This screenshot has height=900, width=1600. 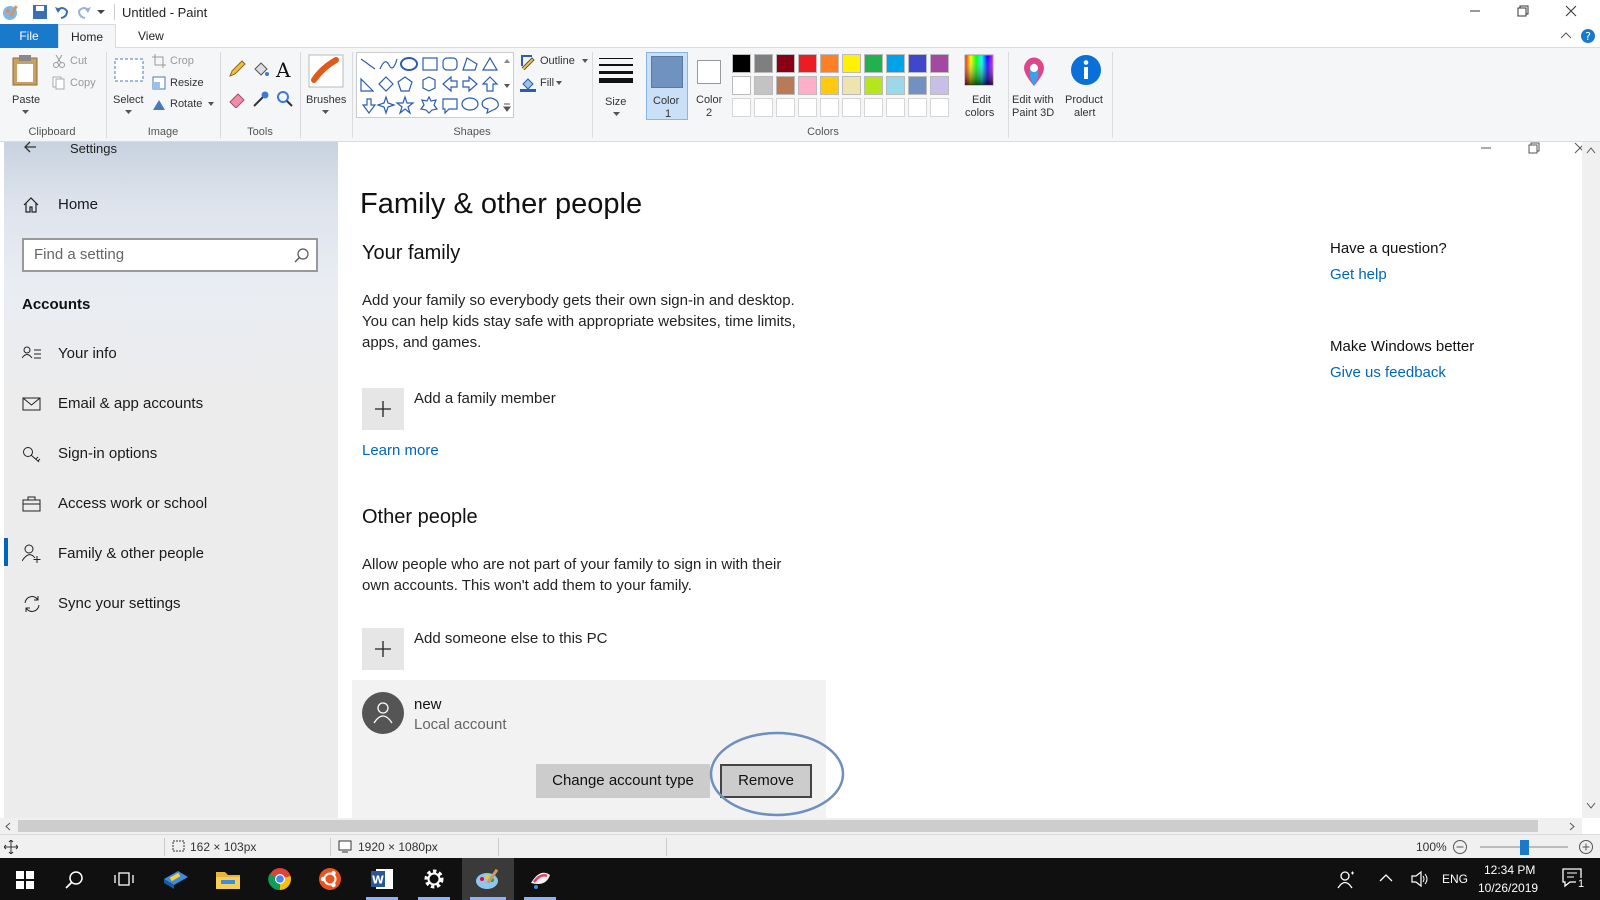 What do you see at coordinates (709, 86) in the screenshot?
I see `color2-button: Color 2` at bounding box center [709, 86].